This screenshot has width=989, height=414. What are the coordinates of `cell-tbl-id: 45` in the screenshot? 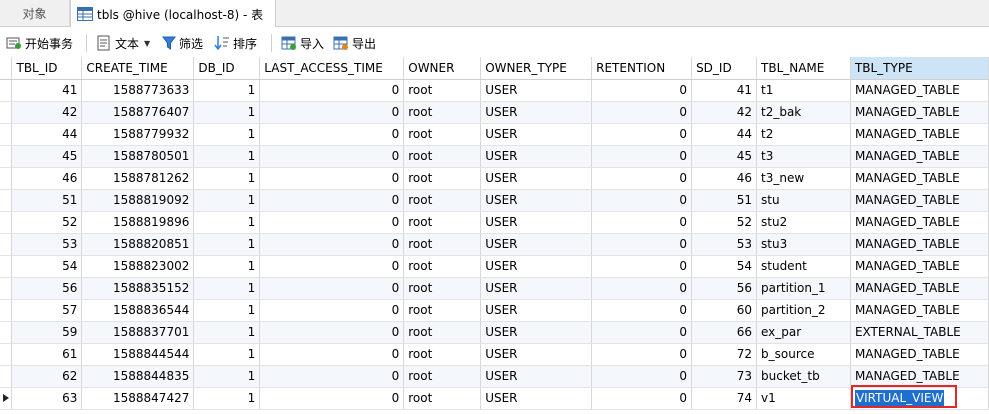 It's located at (47, 156).